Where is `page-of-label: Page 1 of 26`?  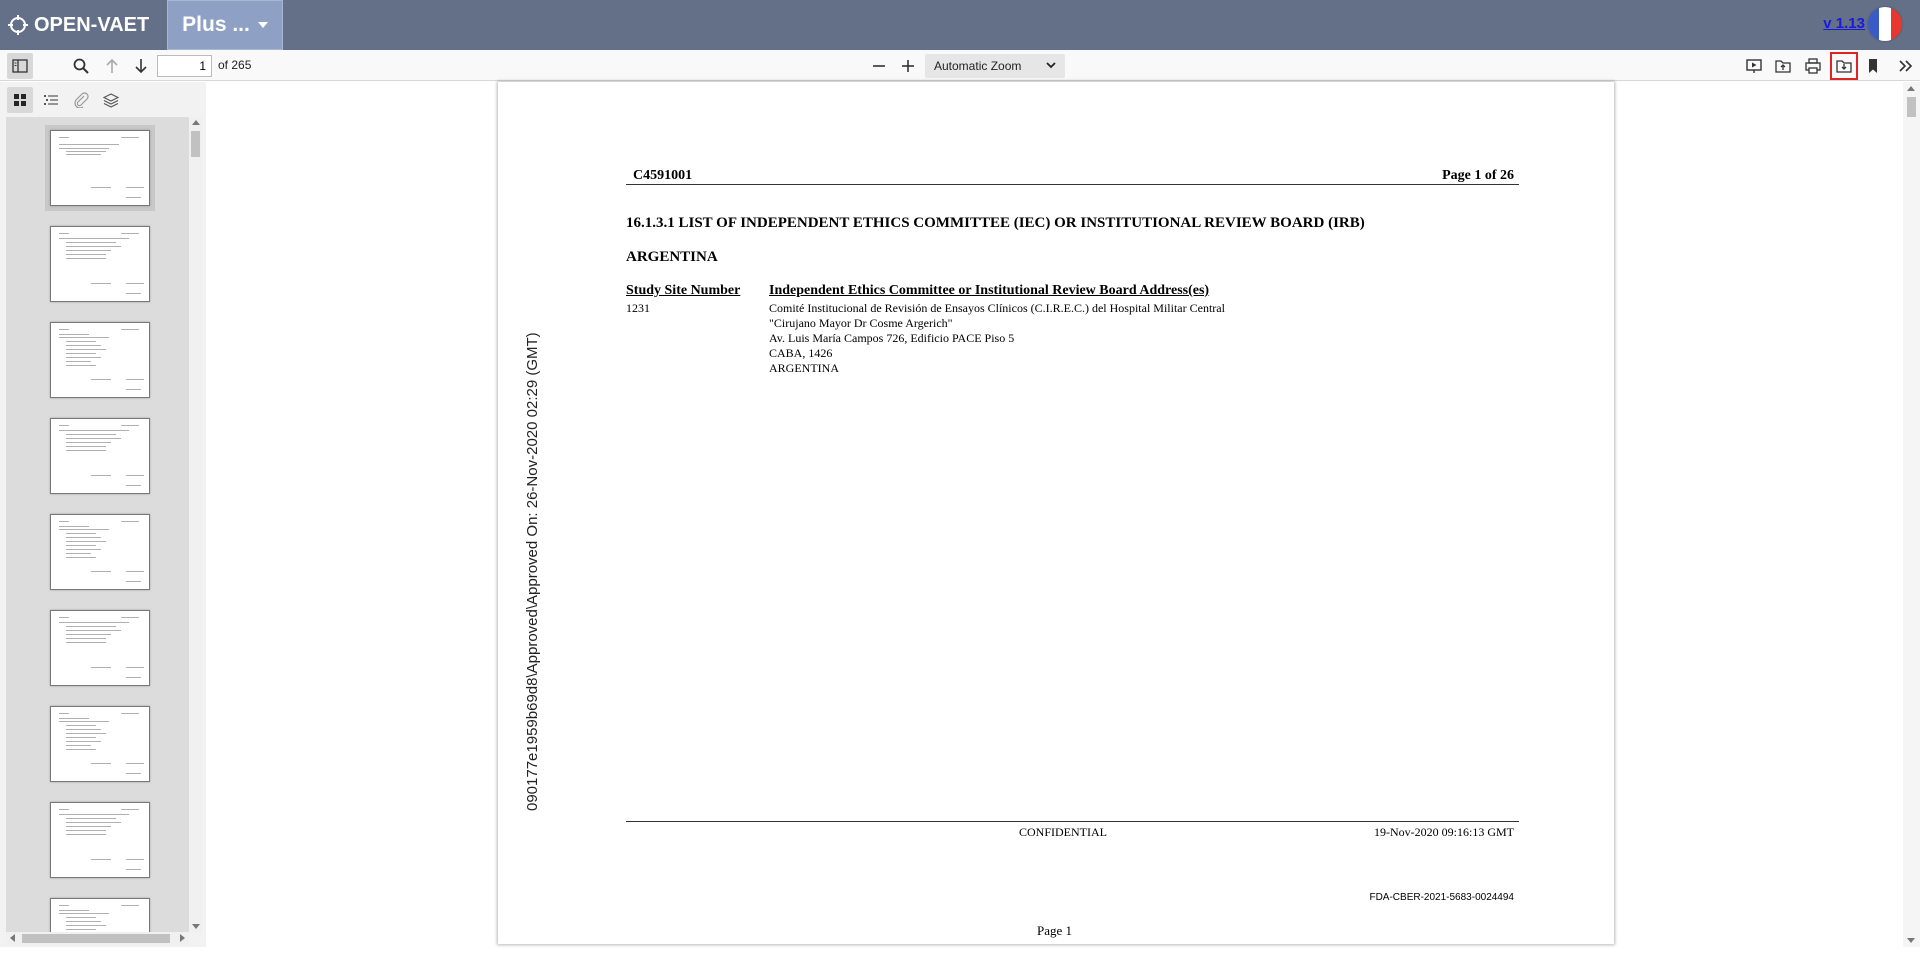 page-of-label: Page 1 of 26 is located at coordinates (1478, 175).